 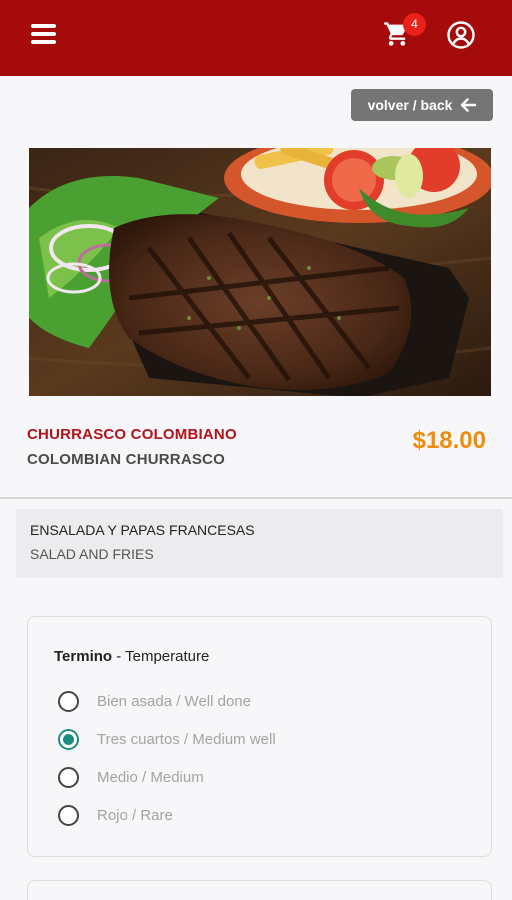 What do you see at coordinates (174, 701) in the screenshot?
I see `option-label: Bien asada / Well done` at bounding box center [174, 701].